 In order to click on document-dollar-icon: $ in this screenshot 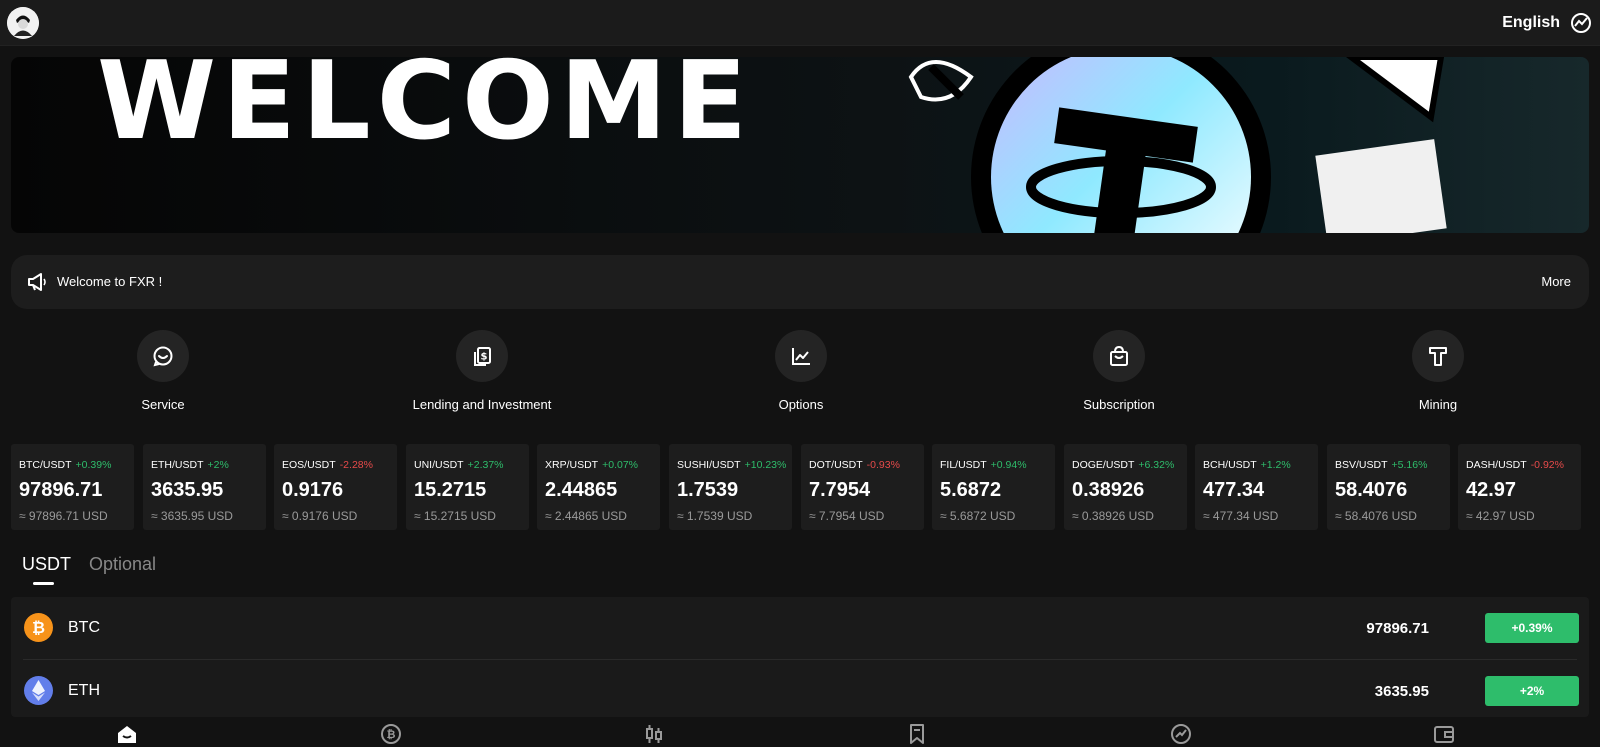, I will do `click(482, 356)`.